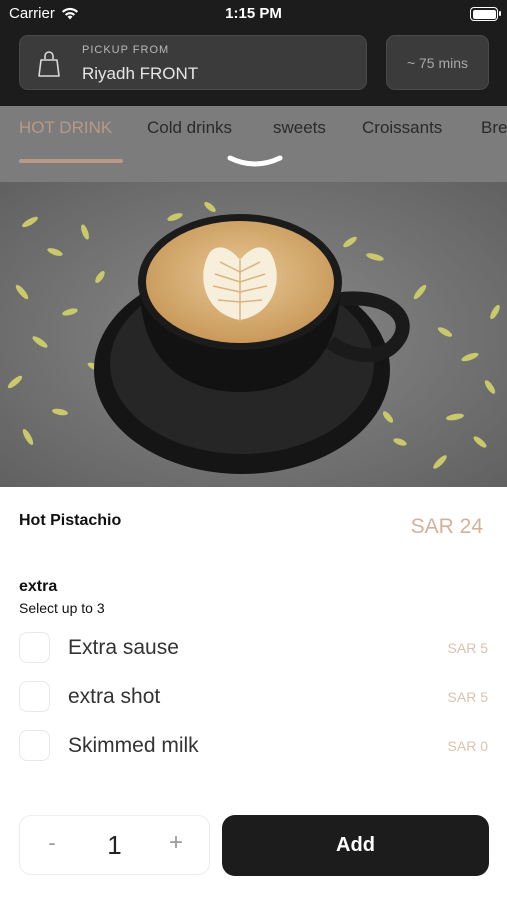 The width and height of the screenshot is (507, 900). I want to click on increase-quantity-button: +, so click(176, 843).